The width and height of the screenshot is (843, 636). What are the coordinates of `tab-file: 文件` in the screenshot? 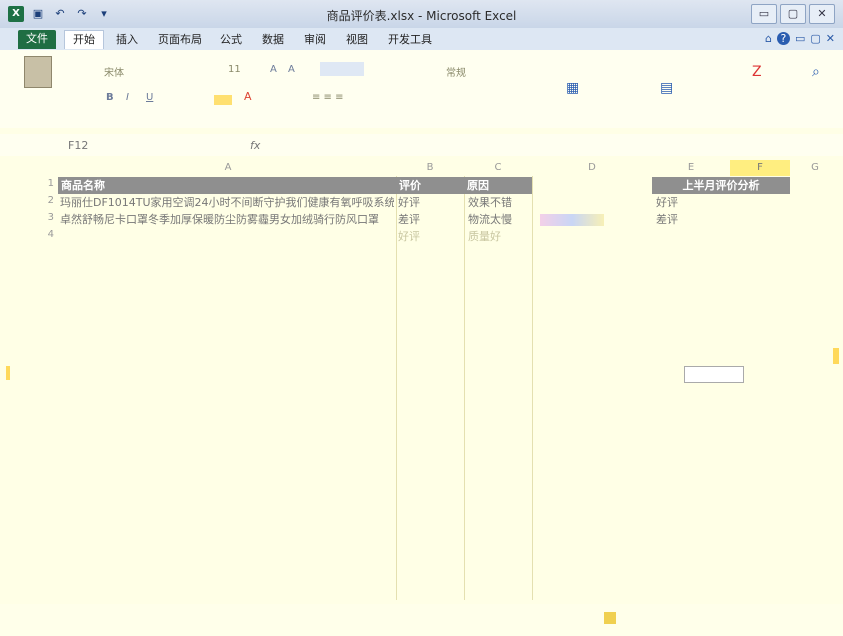 It's located at (37, 39).